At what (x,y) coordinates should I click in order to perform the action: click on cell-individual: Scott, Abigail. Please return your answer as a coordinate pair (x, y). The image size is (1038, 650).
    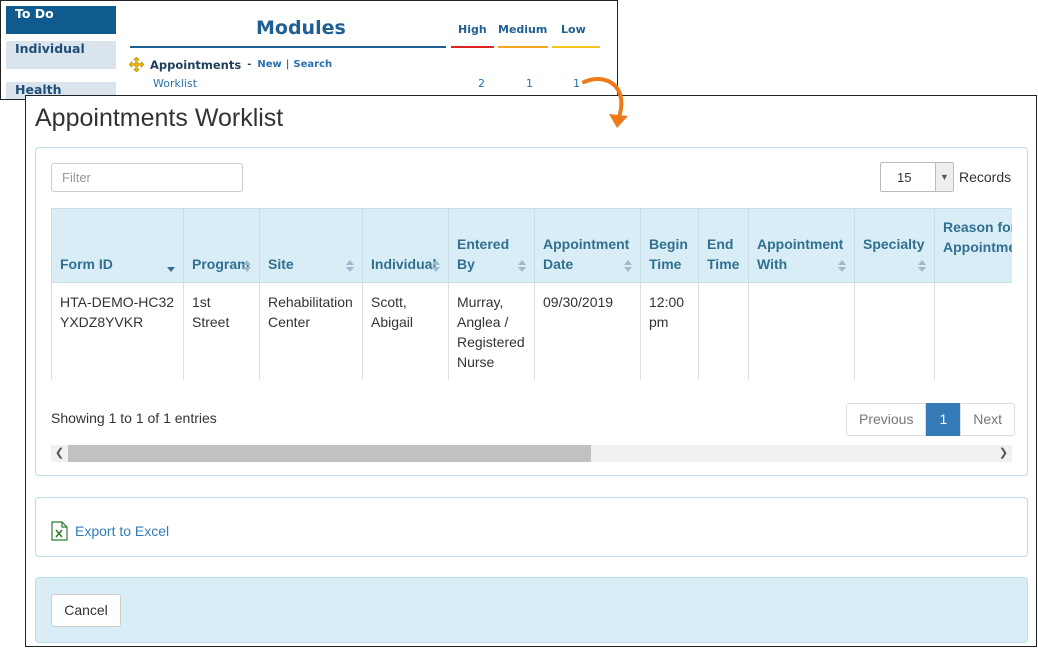
    Looking at the image, I should click on (405, 331).